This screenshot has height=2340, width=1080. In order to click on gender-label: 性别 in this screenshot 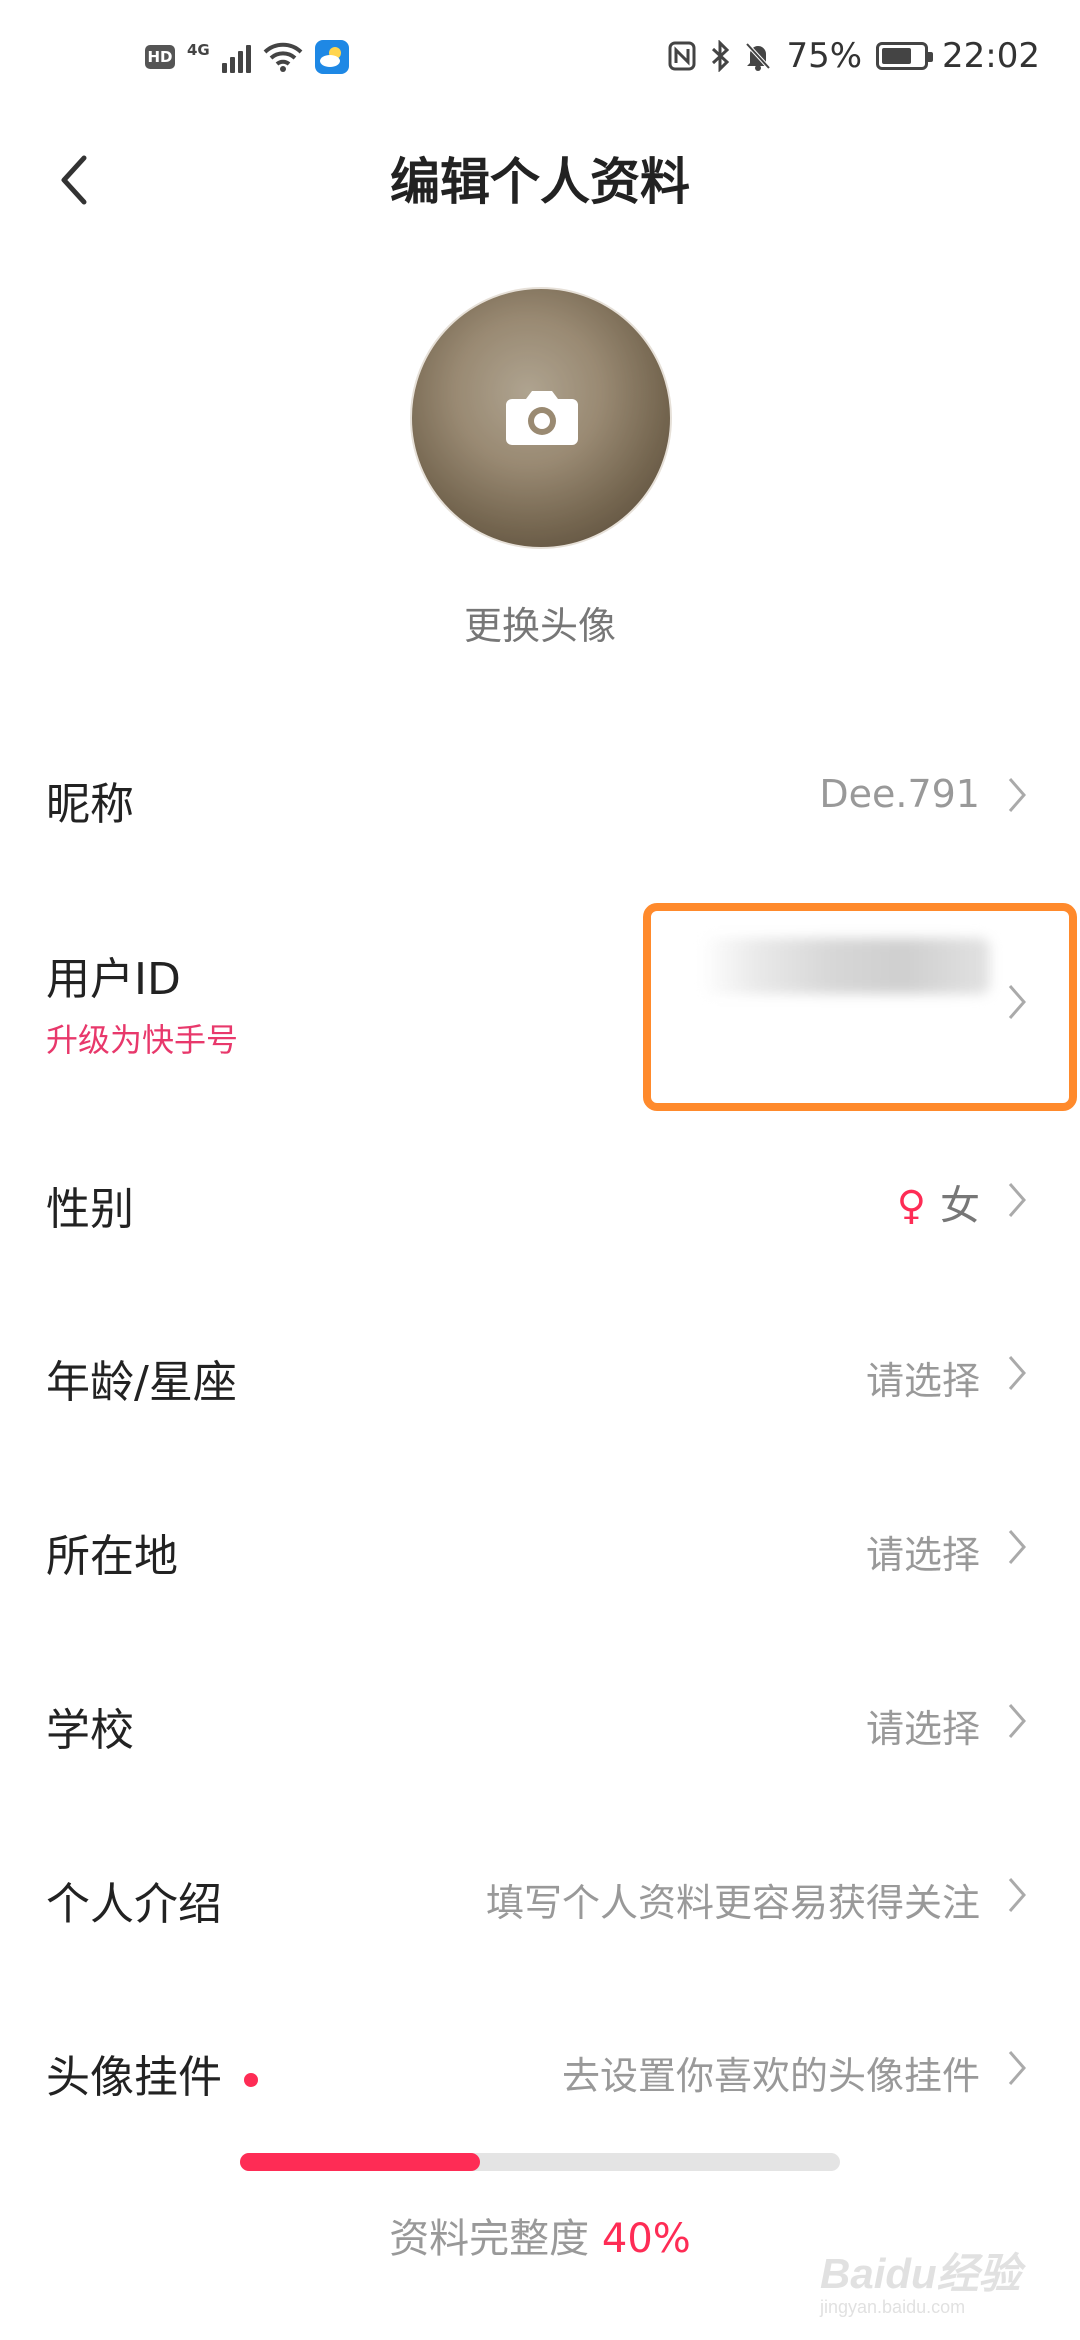, I will do `click(90, 1209)`.